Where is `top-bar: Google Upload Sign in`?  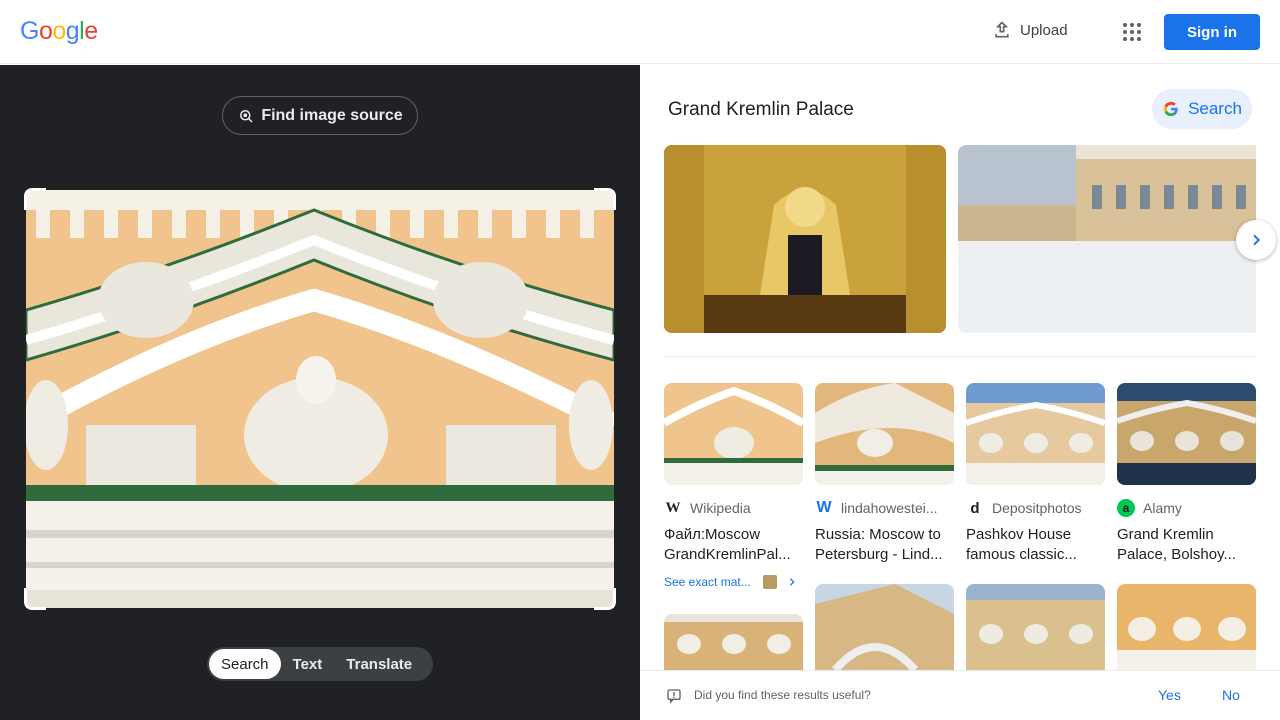 top-bar: Google Upload Sign in is located at coordinates (640, 32).